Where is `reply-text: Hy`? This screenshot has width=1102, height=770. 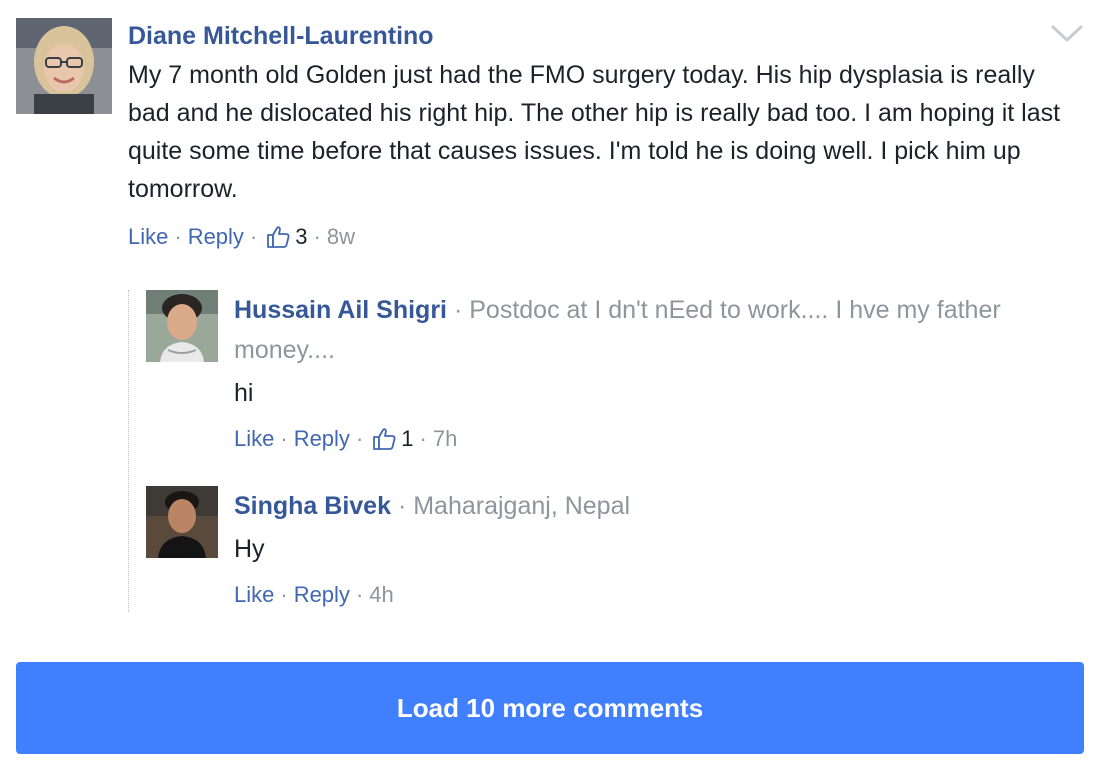 reply-text: Hy is located at coordinates (249, 549).